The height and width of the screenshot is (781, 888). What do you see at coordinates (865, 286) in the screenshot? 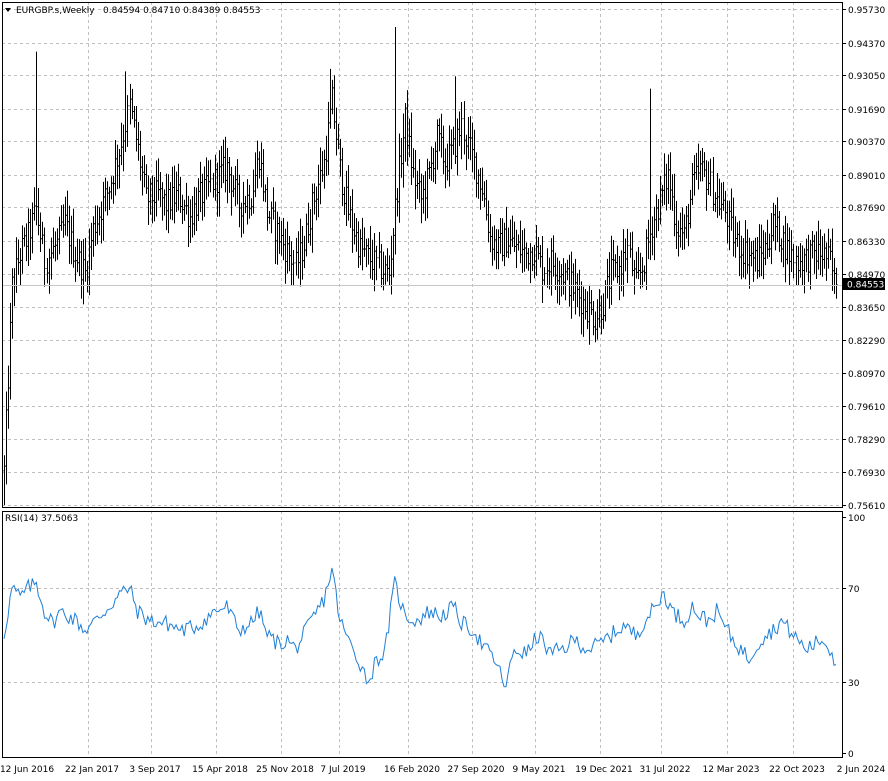
I see `last-price-label: 0.84553` at bounding box center [865, 286].